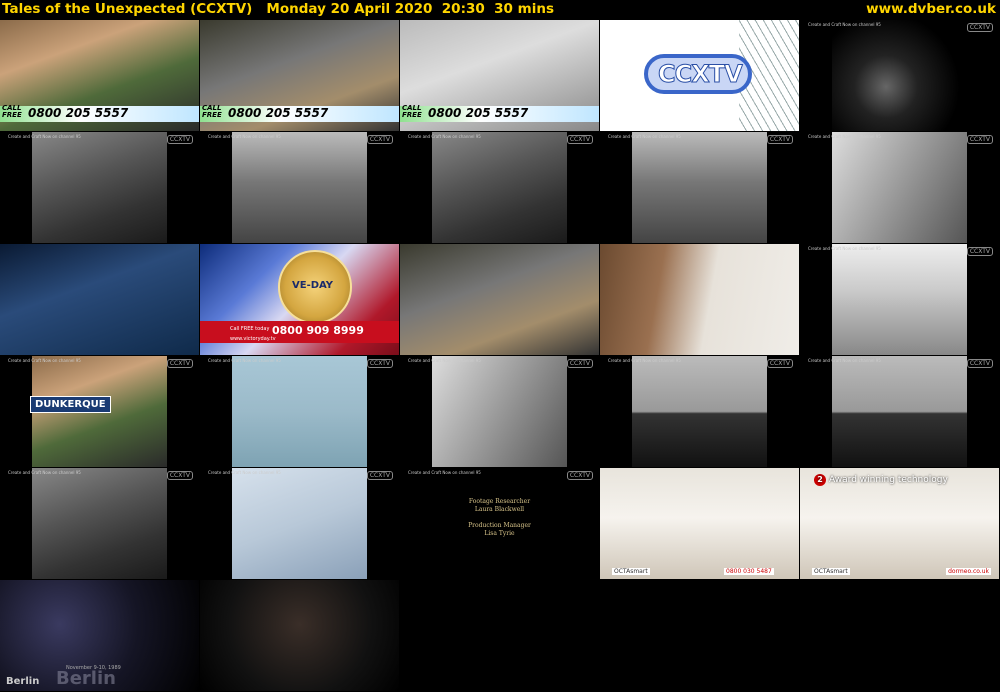 This screenshot has height=692, width=1000. What do you see at coordinates (820, 480) in the screenshot?
I see `award-number: 2` at bounding box center [820, 480].